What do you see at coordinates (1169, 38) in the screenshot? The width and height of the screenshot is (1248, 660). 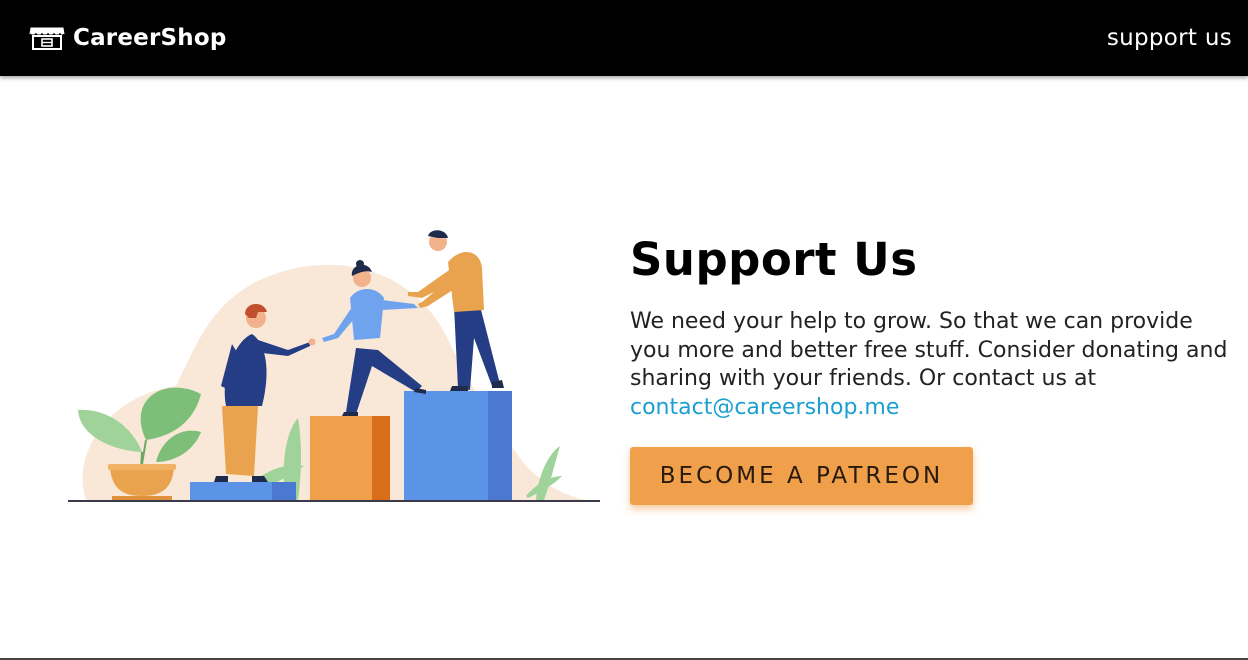 I see `support-us-link: support us` at bounding box center [1169, 38].